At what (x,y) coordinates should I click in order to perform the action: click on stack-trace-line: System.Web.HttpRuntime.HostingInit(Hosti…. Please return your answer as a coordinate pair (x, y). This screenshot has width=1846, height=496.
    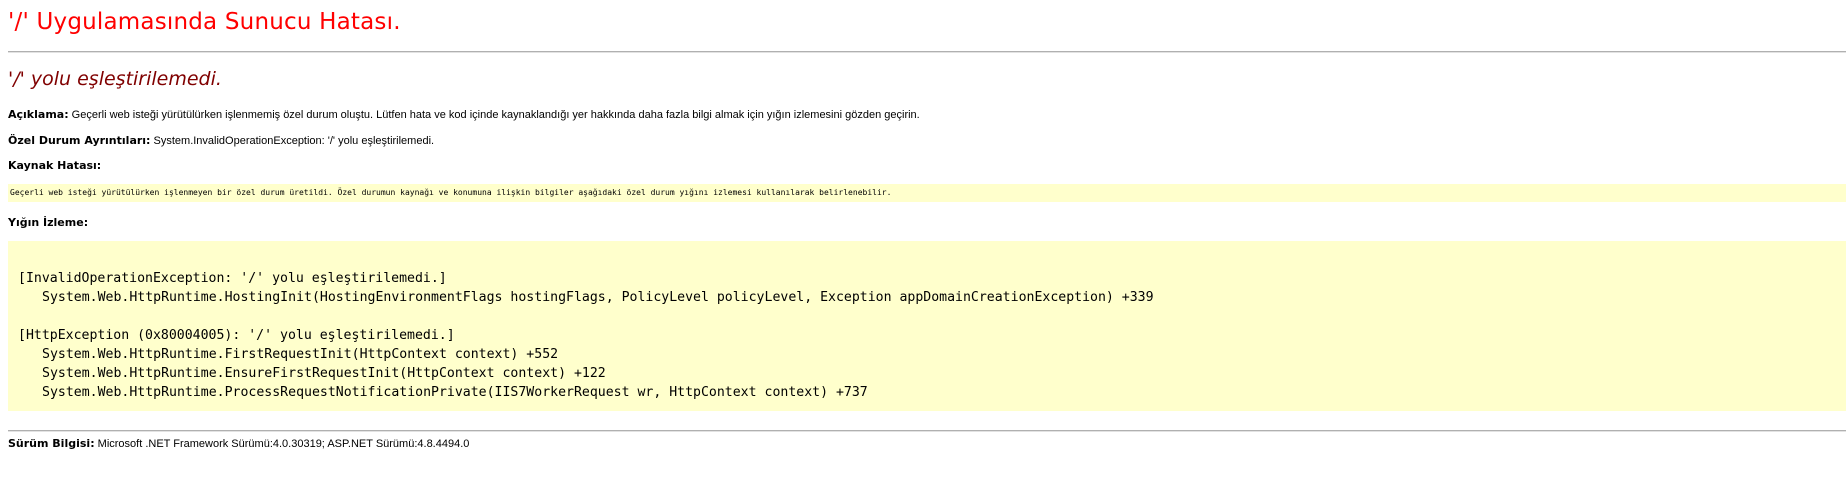
    Looking at the image, I should click on (598, 297).